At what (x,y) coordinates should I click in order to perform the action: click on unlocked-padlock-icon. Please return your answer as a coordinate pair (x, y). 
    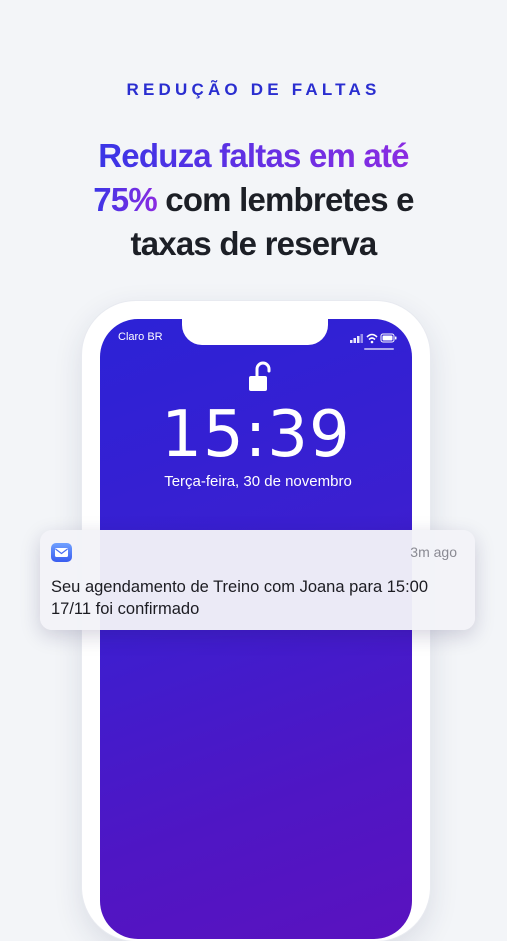
    Looking at the image, I should click on (261, 377).